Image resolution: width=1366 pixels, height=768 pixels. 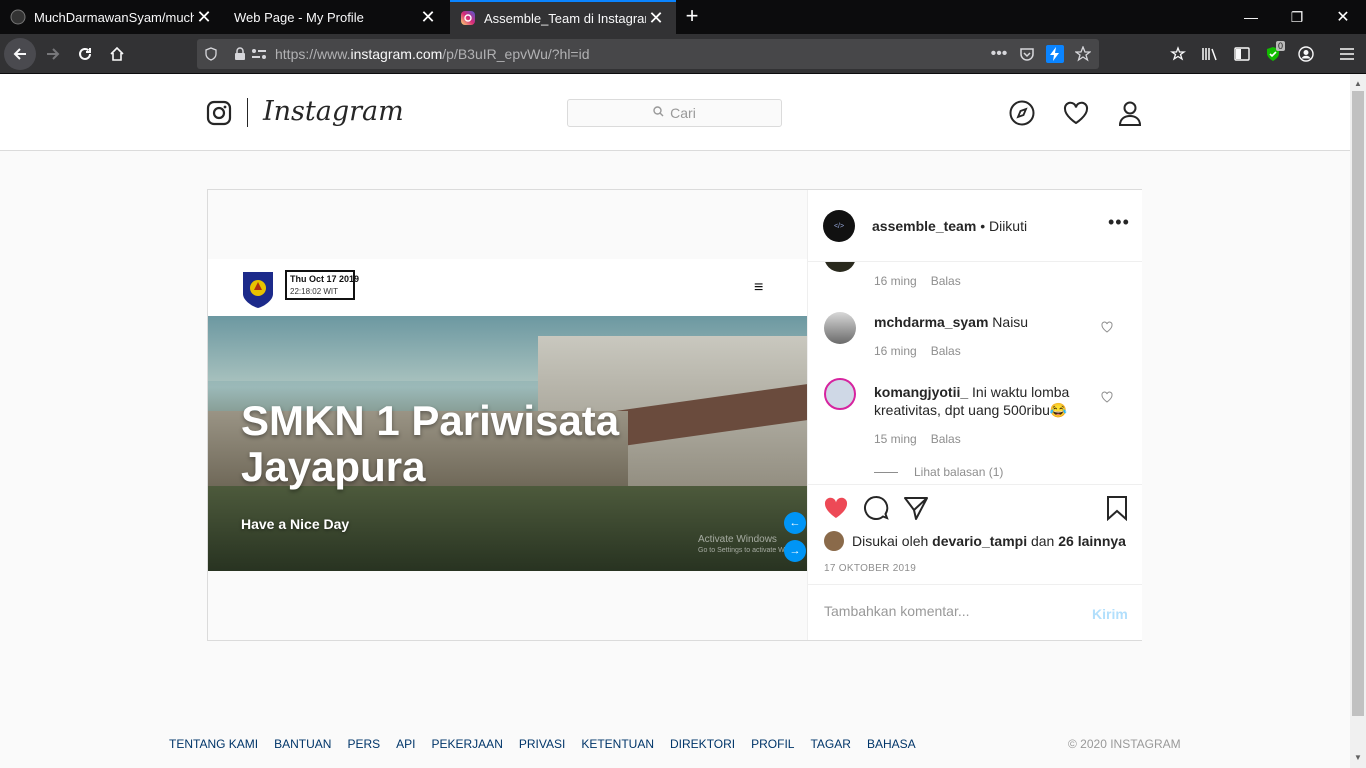 What do you see at coordinates (53, 54) in the screenshot?
I see `forward-icon` at bounding box center [53, 54].